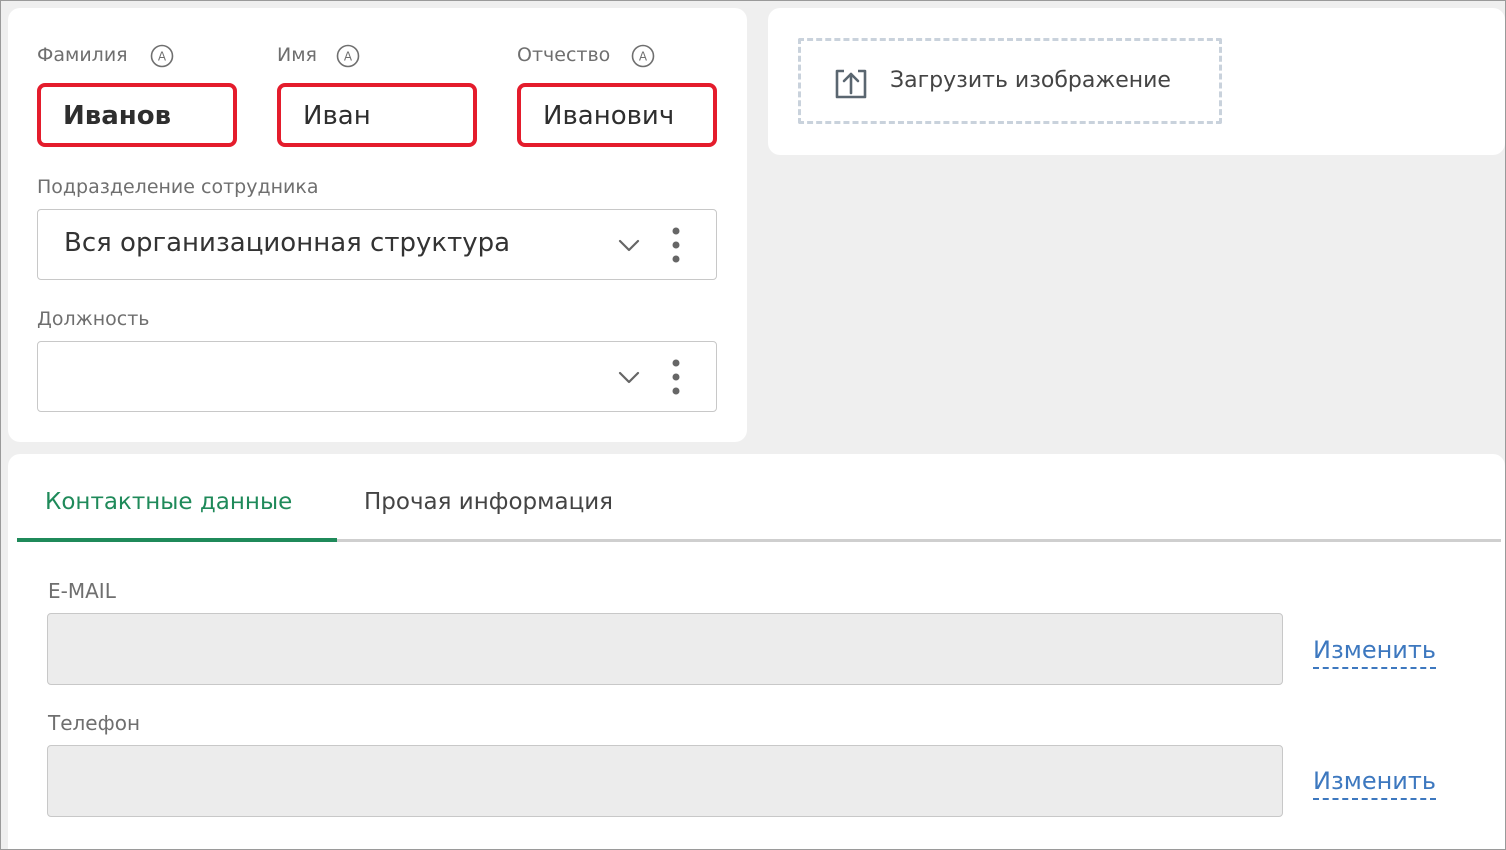  What do you see at coordinates (665, 649) in the screenshot?
I see `email-field` at bounding box center [665, 649].